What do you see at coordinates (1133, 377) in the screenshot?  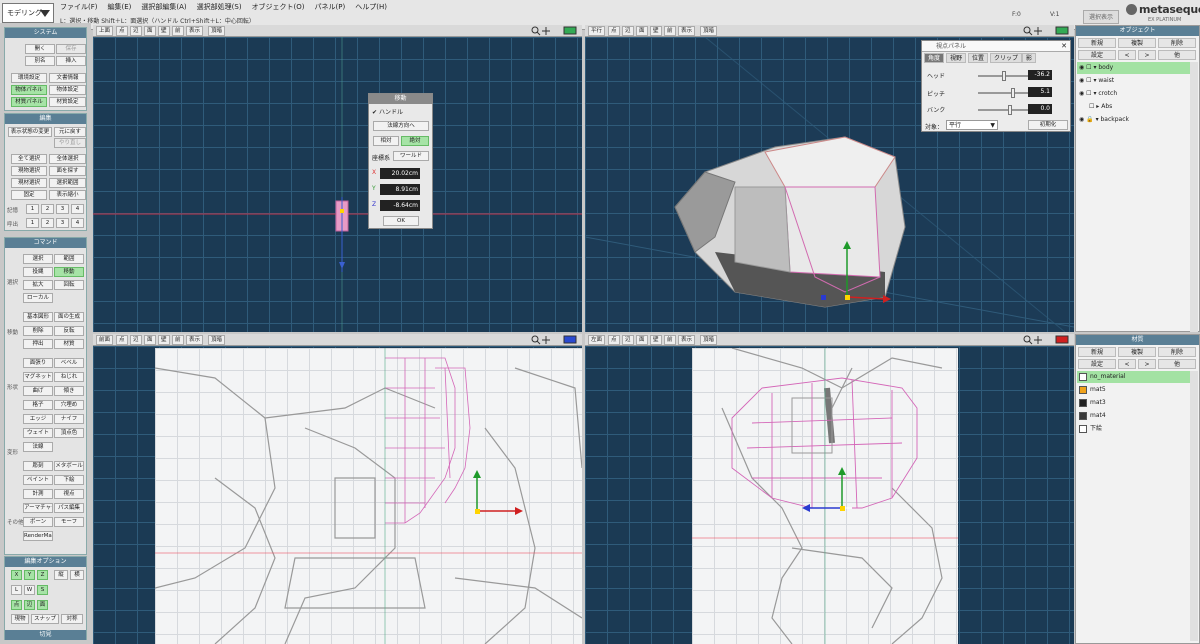 I see `material-item-no-material: no_material` at bounding box center [1133, 377].